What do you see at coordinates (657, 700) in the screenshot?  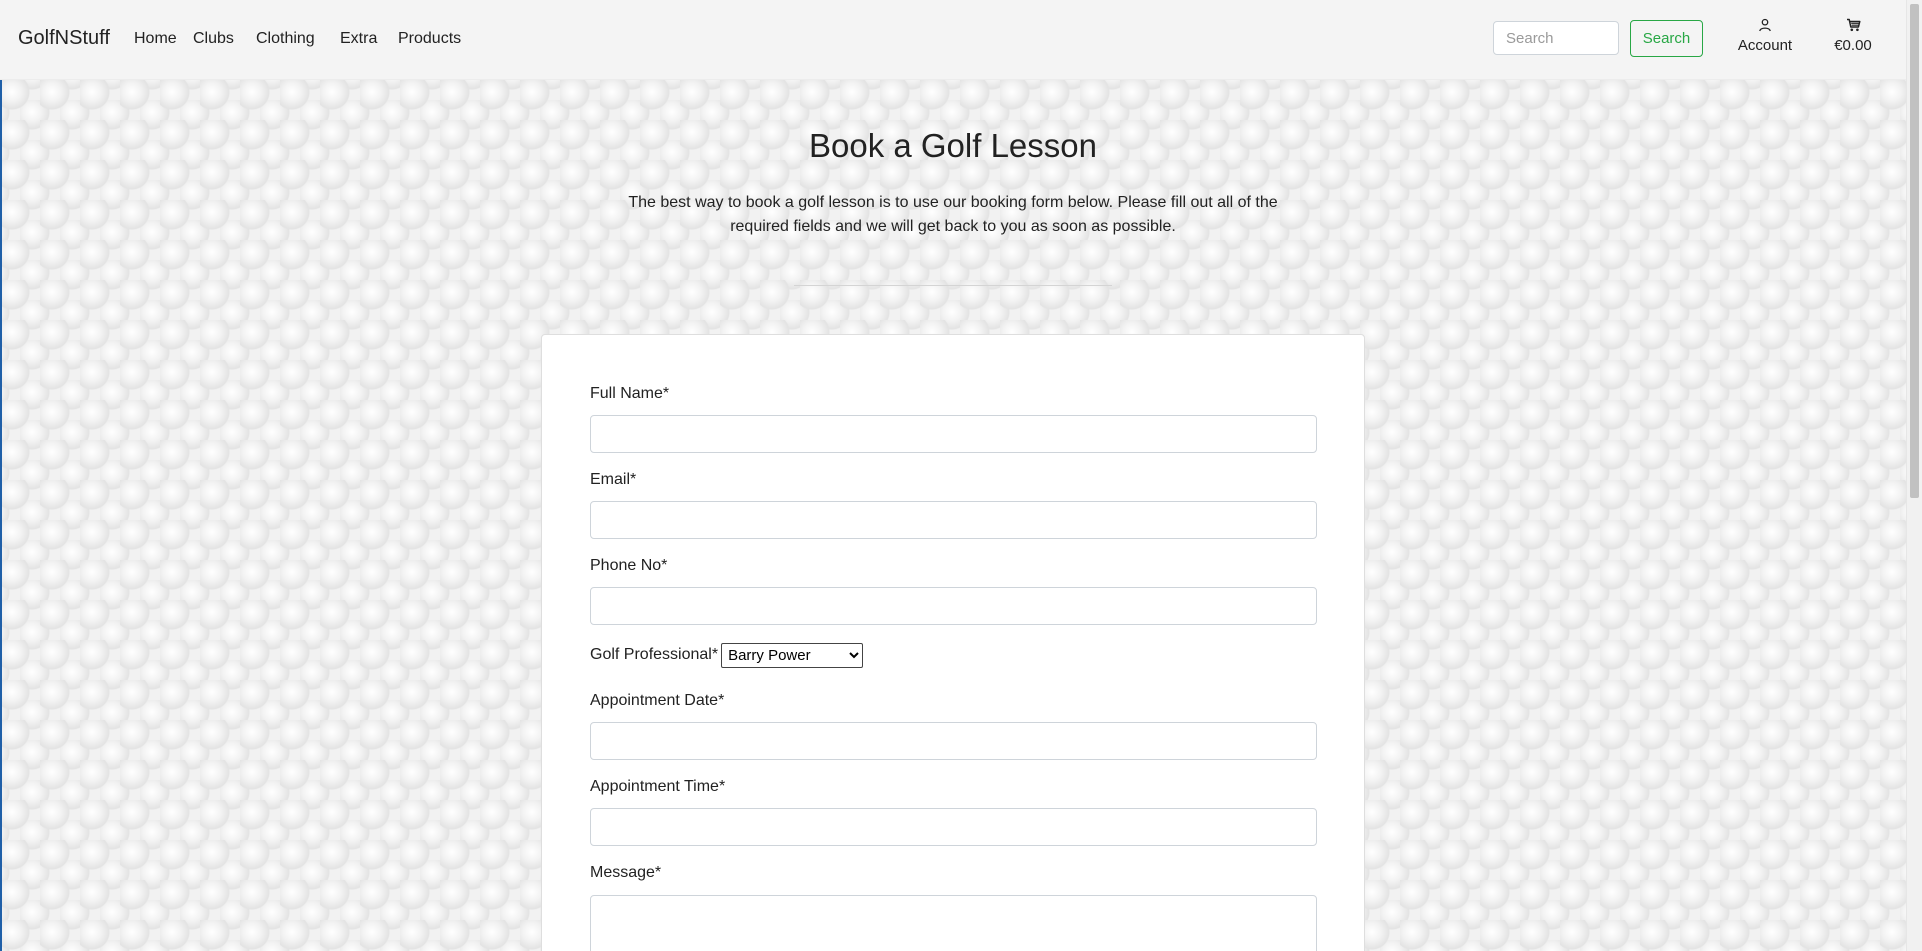 I see `appointment-date-label: Appointment Date*` at bounding box center [657, 700].